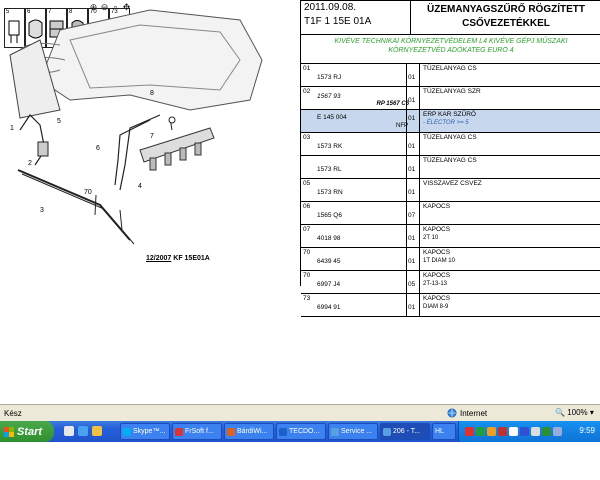  What do you see at coordinates (97, 431) in the screenshot?
I see `media-quicklaunch-icon` at bounding box center [97, 431].